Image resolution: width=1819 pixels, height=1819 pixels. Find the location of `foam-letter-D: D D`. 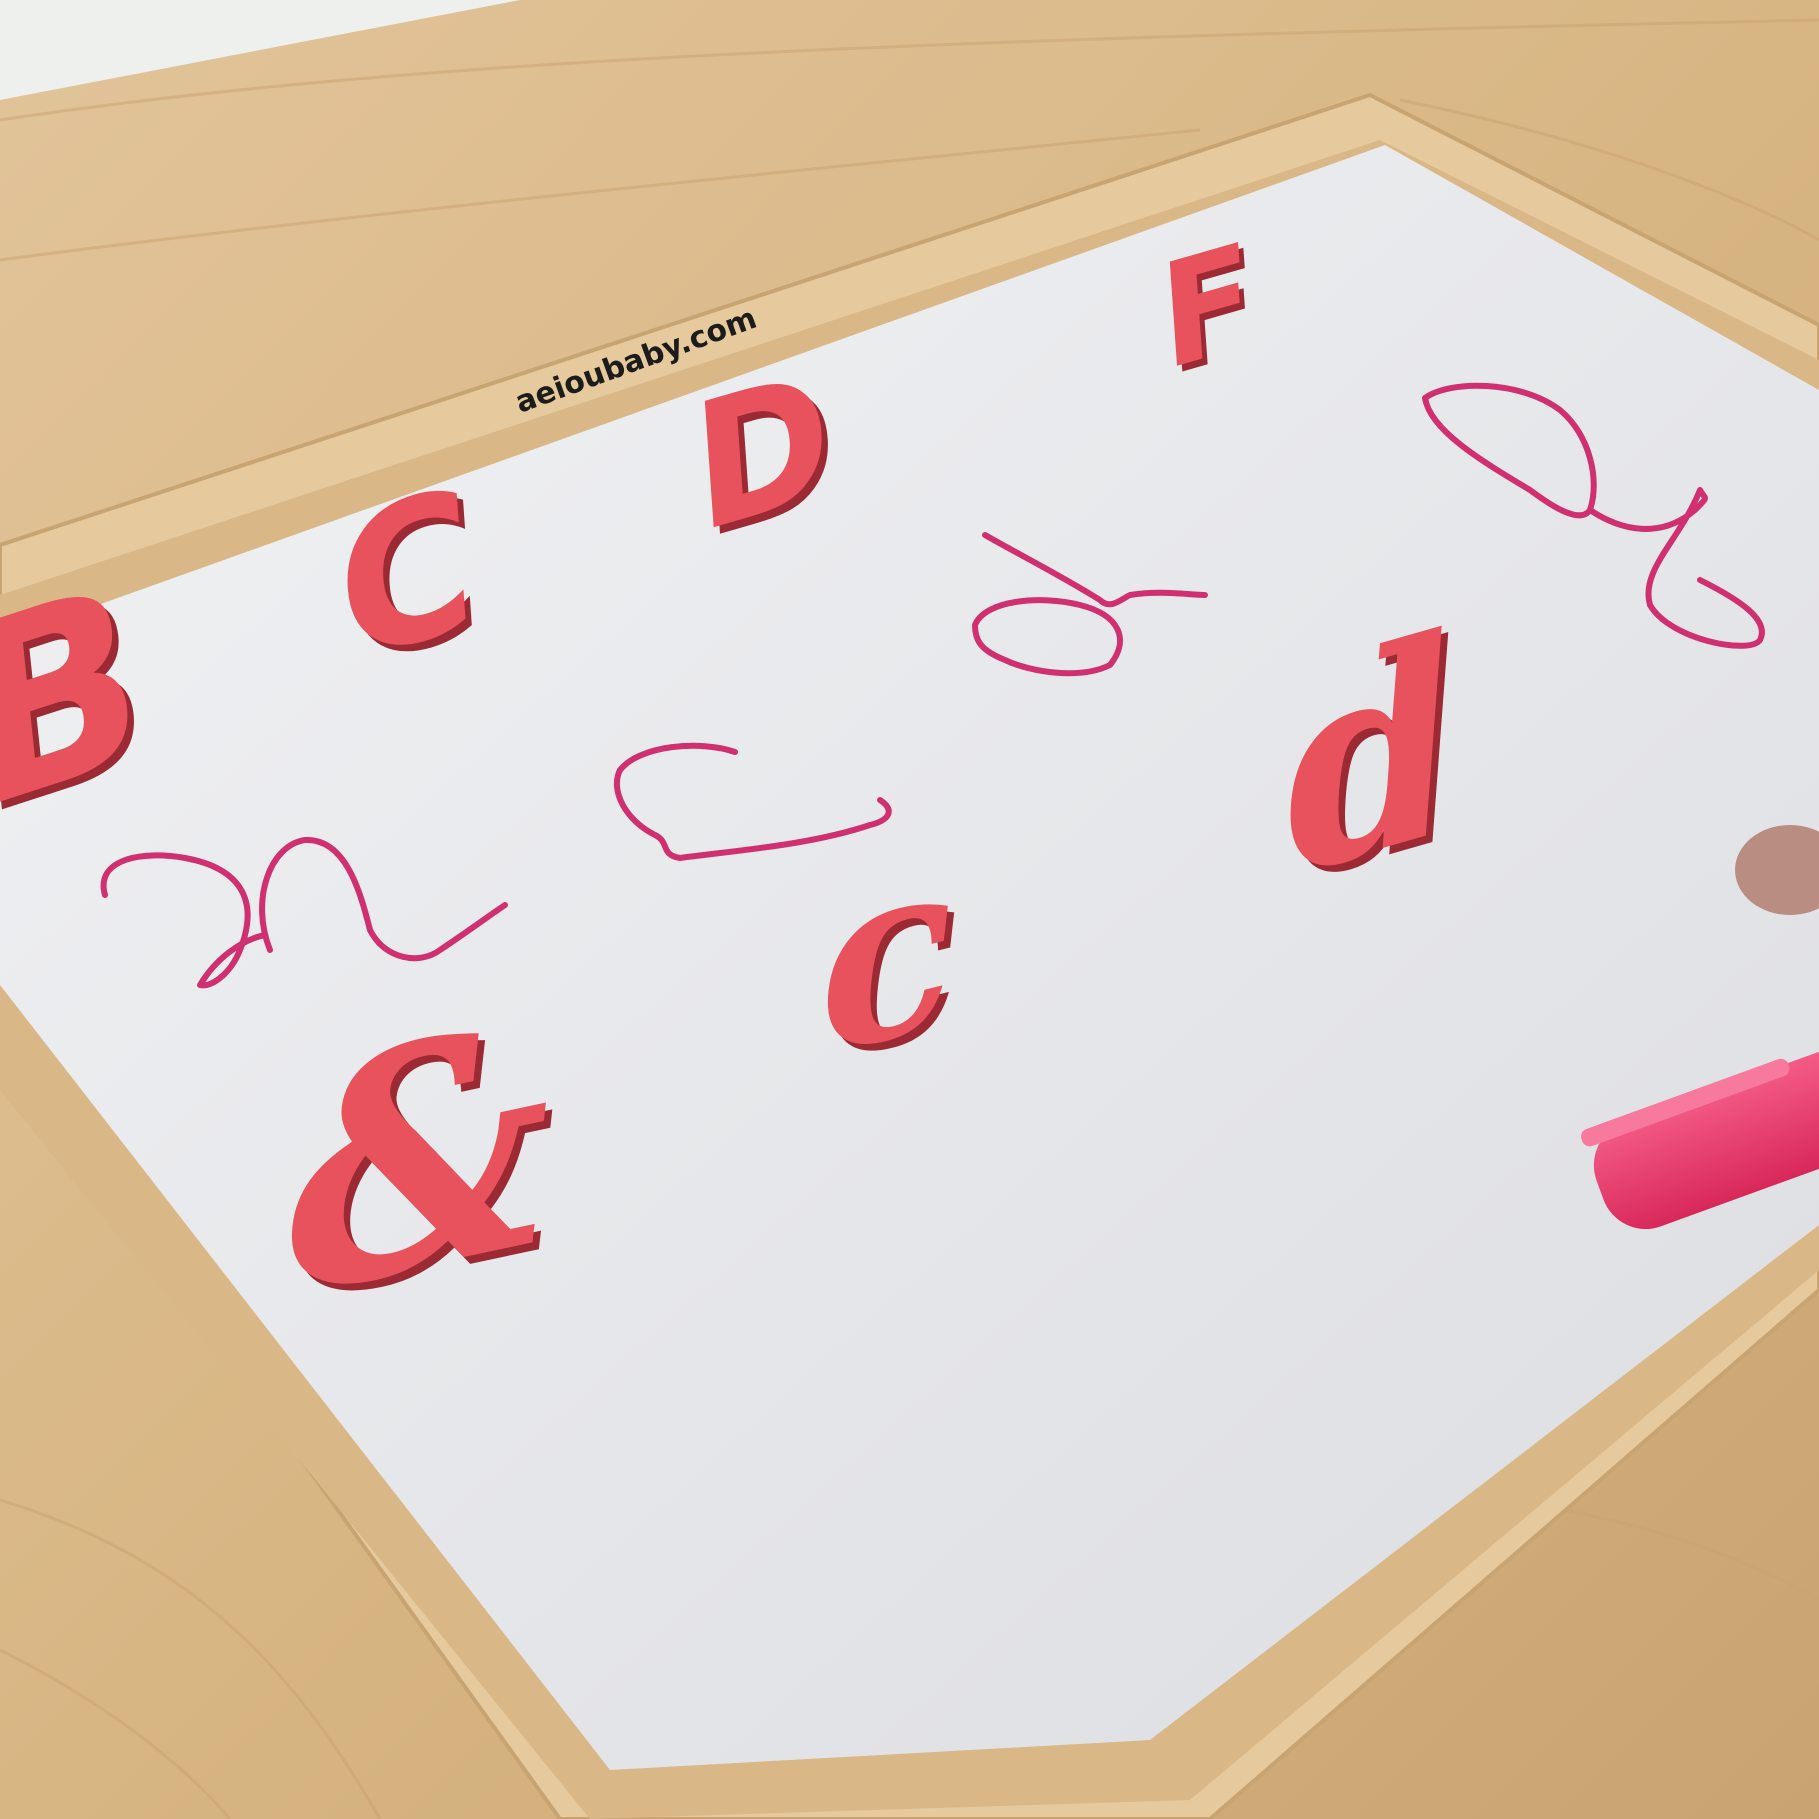

foam-letter-D: D D is located at coordinates (765, 455).